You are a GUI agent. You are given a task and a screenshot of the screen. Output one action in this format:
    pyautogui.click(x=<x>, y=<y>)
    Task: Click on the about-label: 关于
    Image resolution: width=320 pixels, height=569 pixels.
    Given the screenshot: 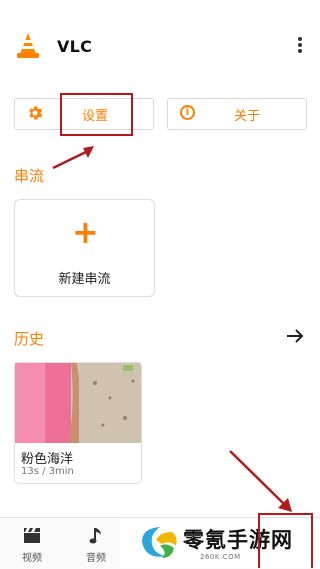 What is the action you would take?
    pyautogui.click(x=247, y=116)
    